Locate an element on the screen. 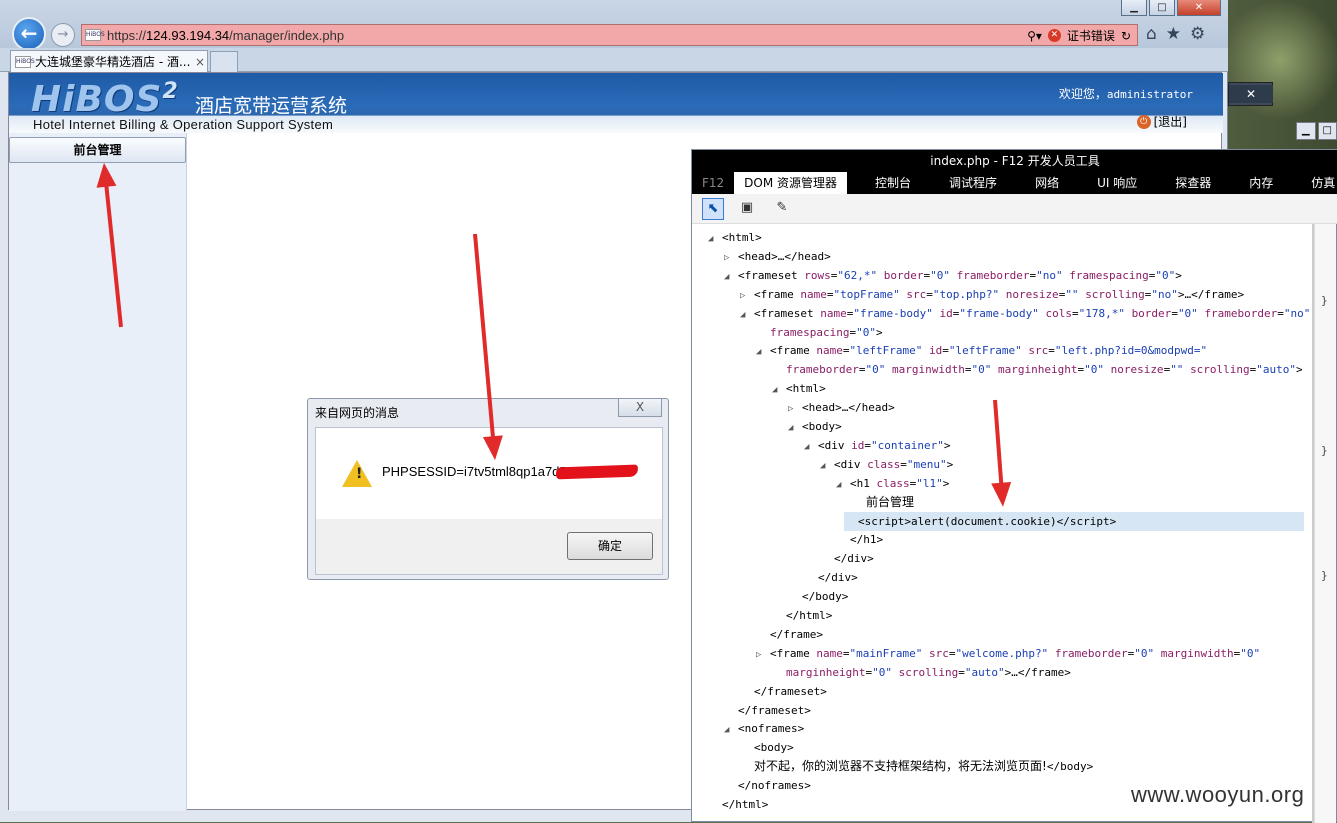 The image size is (1337, 823). dialog-close-button: X is located at coordinates (640, 408).